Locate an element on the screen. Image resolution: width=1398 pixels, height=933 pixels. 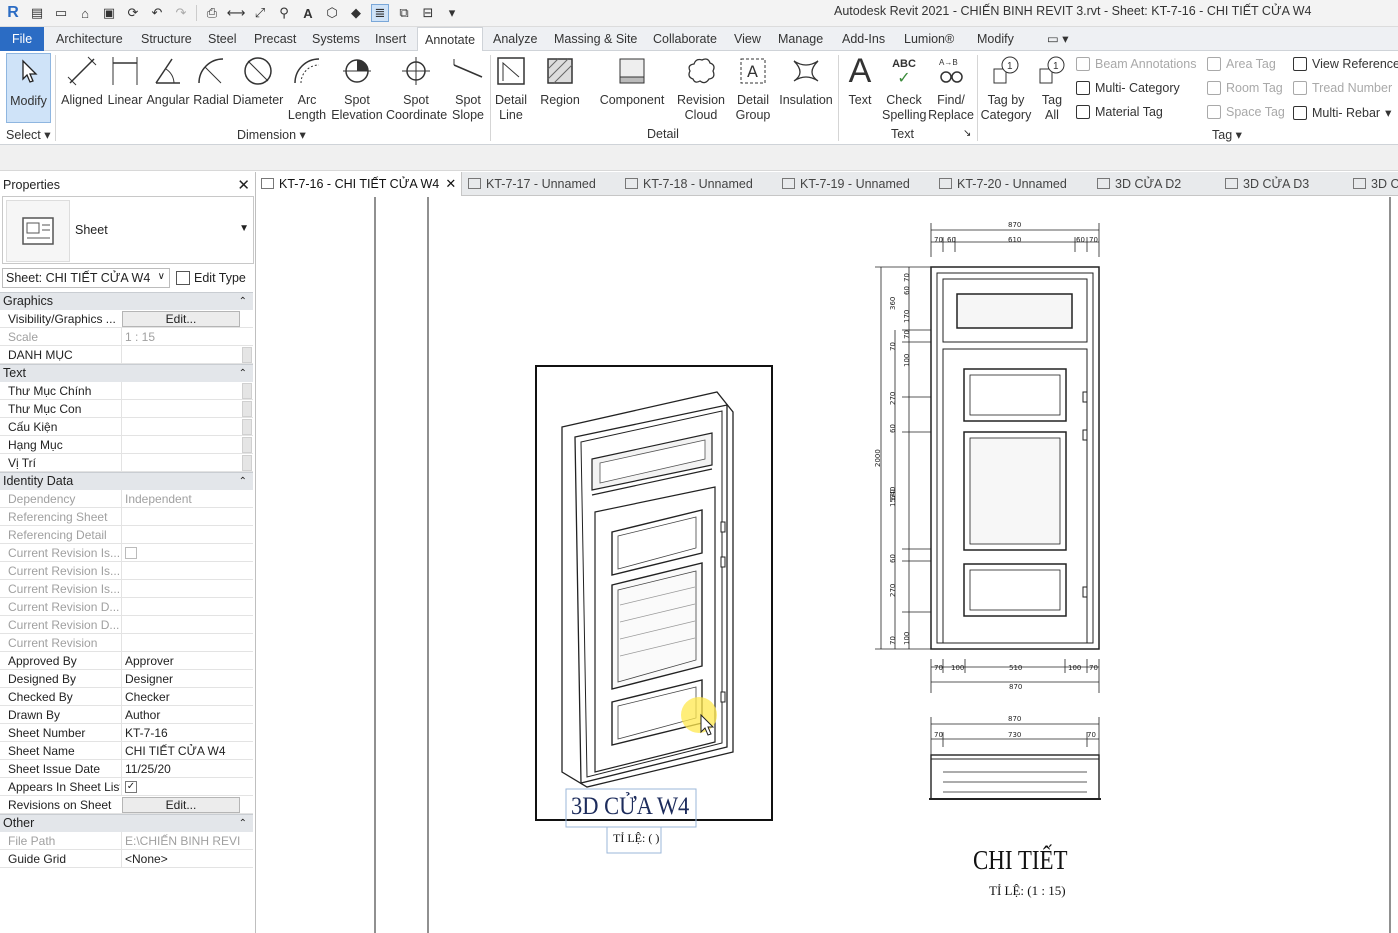
viewport-title: CHI TIẾT is located at coordinates (1020, 860).